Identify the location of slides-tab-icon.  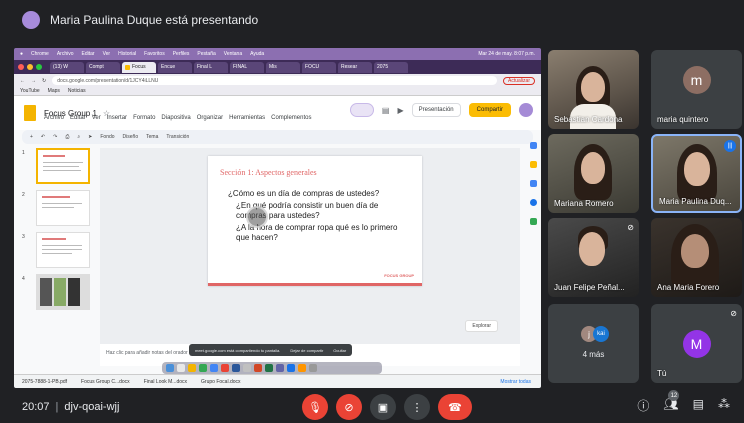
(127, 67).